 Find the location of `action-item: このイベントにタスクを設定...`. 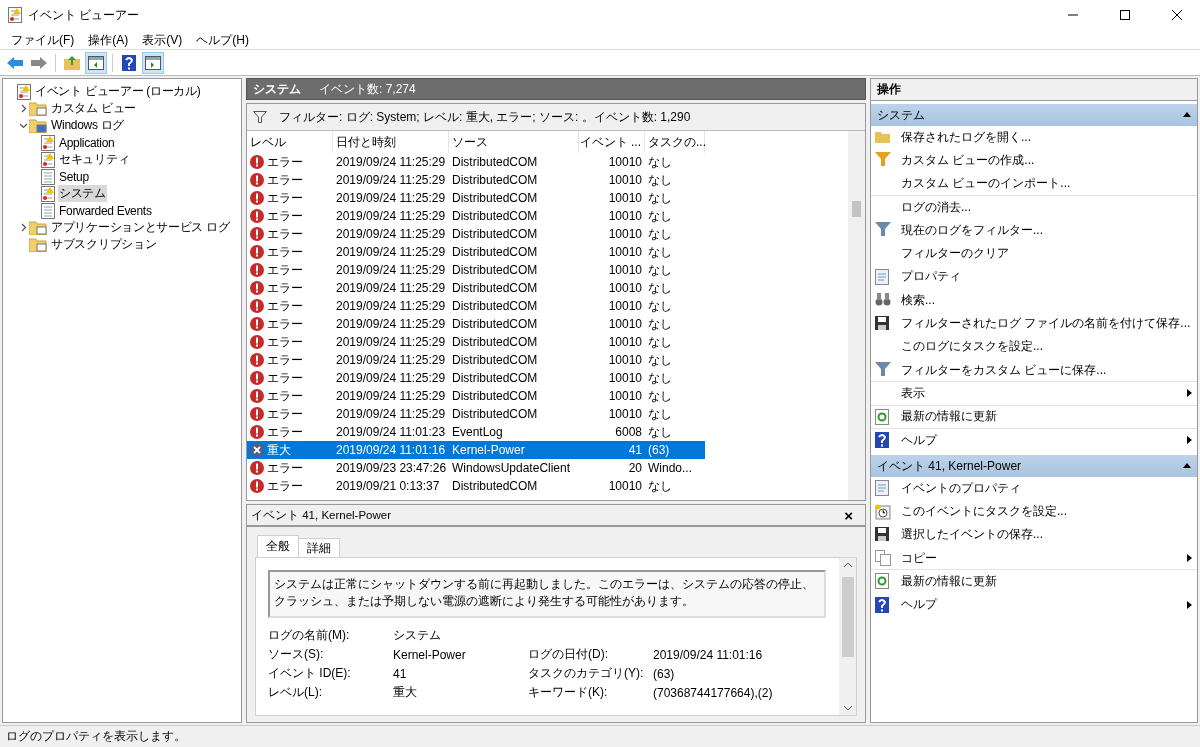

action-item: このイベントにタスクを設定... is located at coordinates (1034, 512).